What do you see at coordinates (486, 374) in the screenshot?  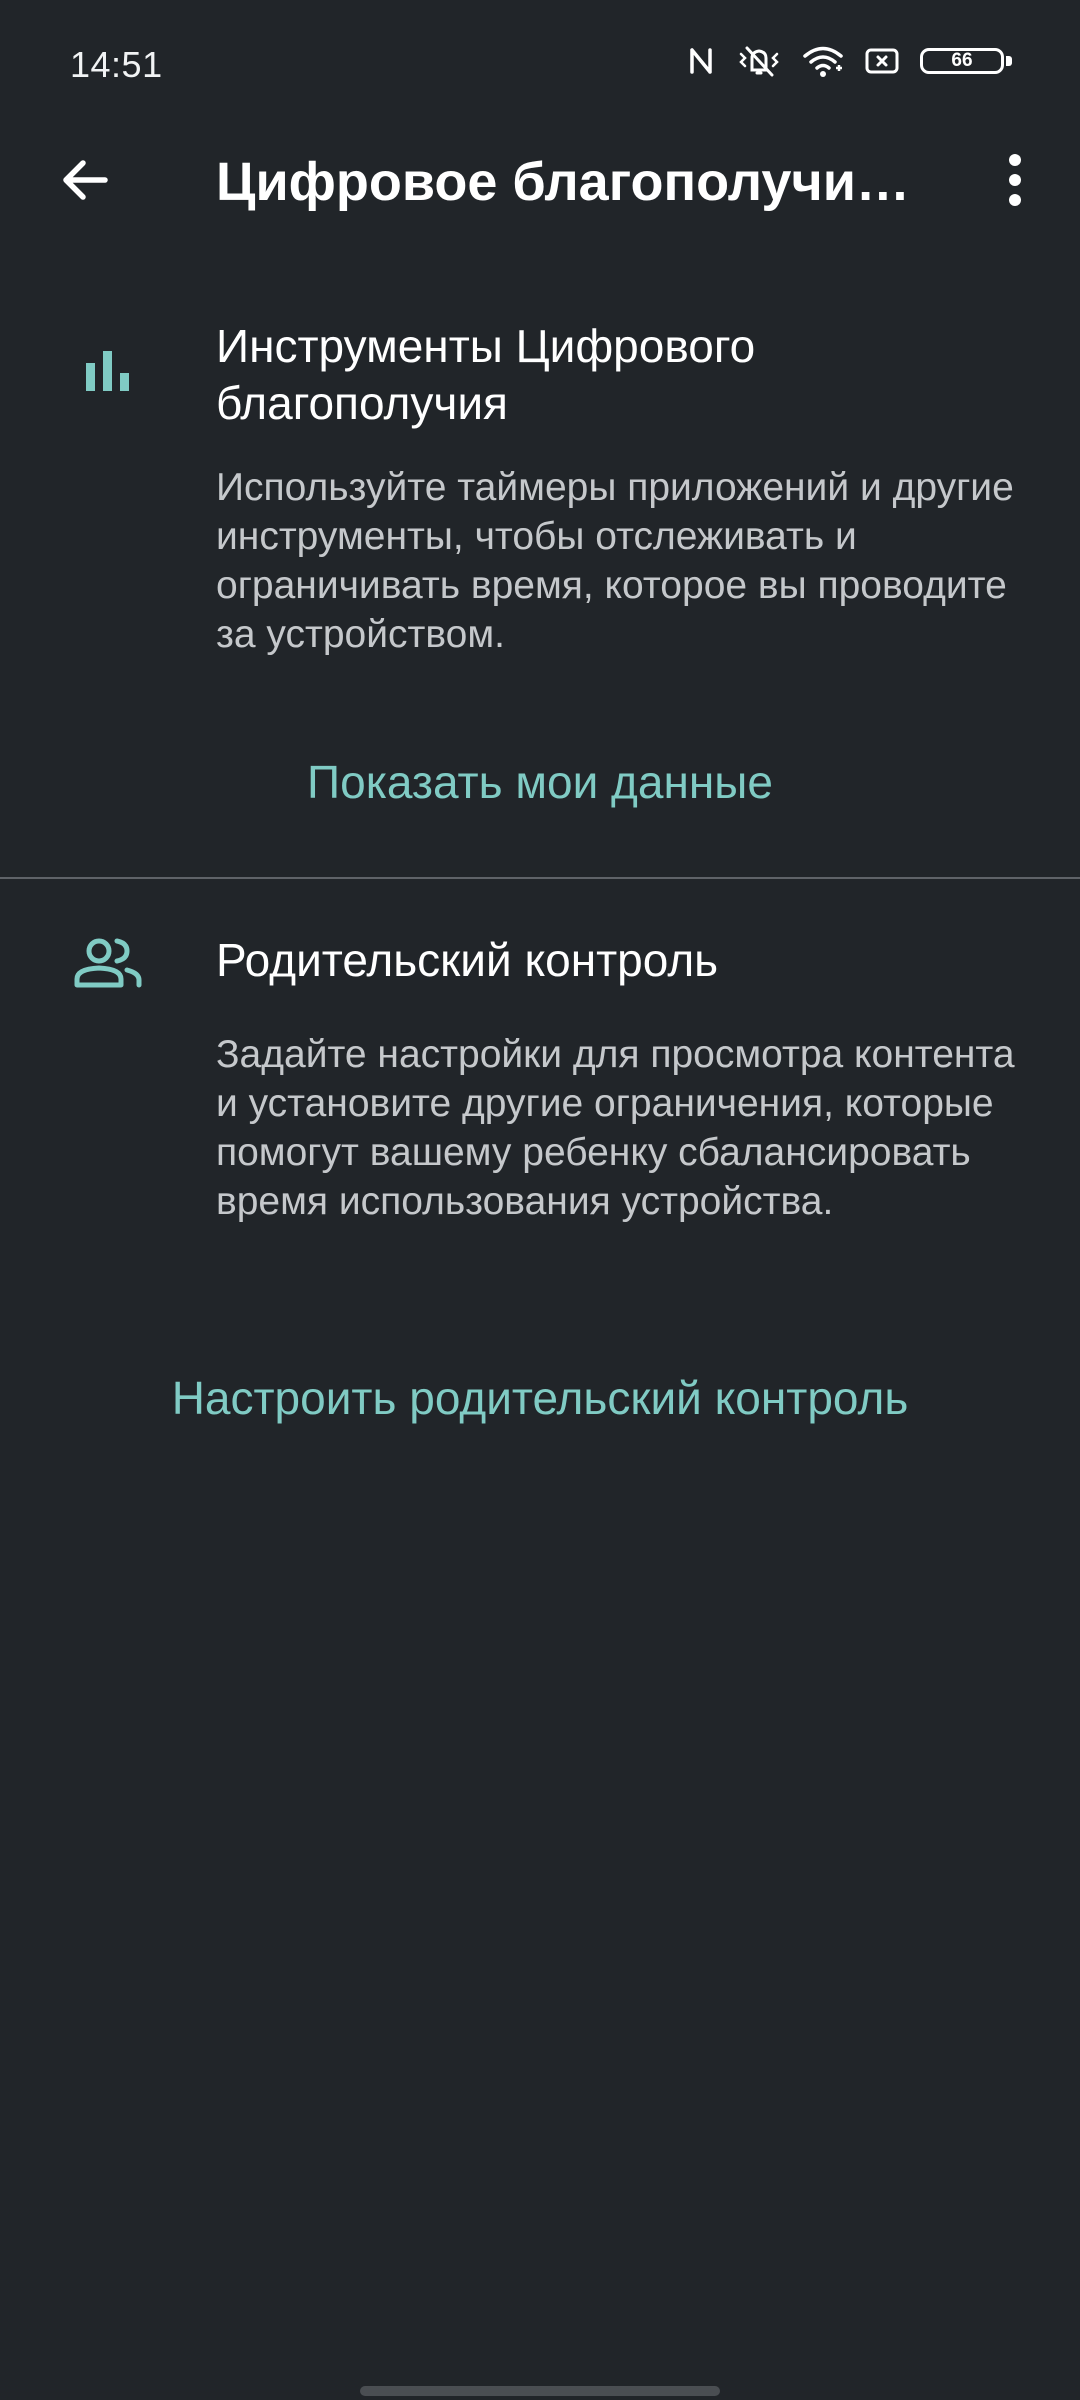 I see `wellbeing-tools-title: Инструменты Цифрового благополучия` at bounding box center [486, 374].